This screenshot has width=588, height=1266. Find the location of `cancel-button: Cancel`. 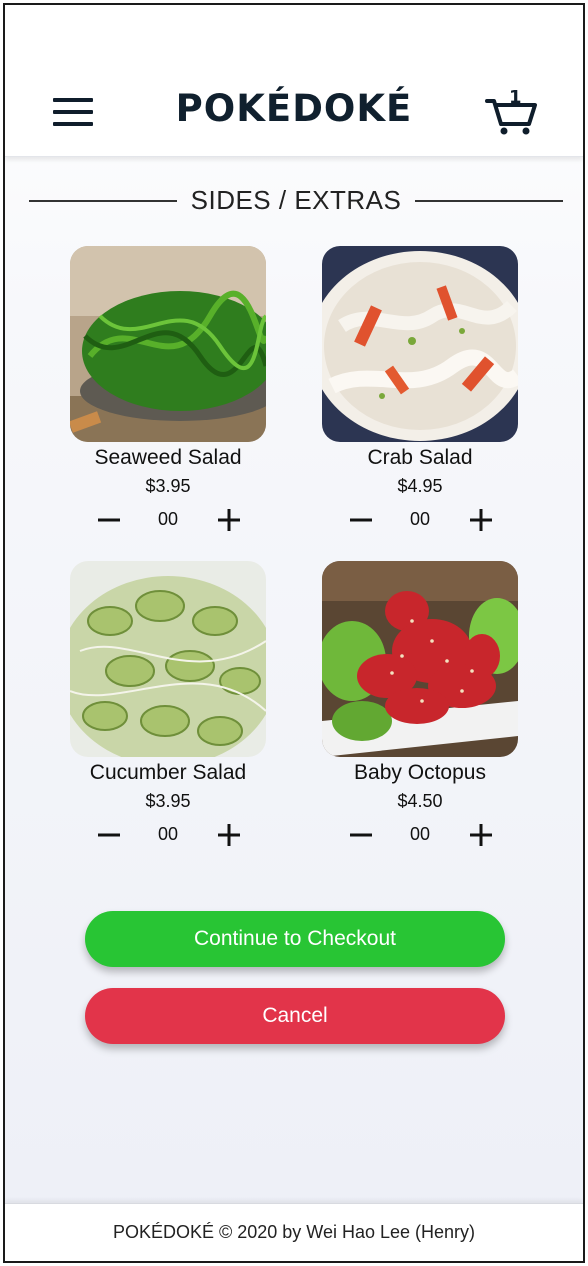

cancel-button: Cancel is located at coordinates (295, 1016).